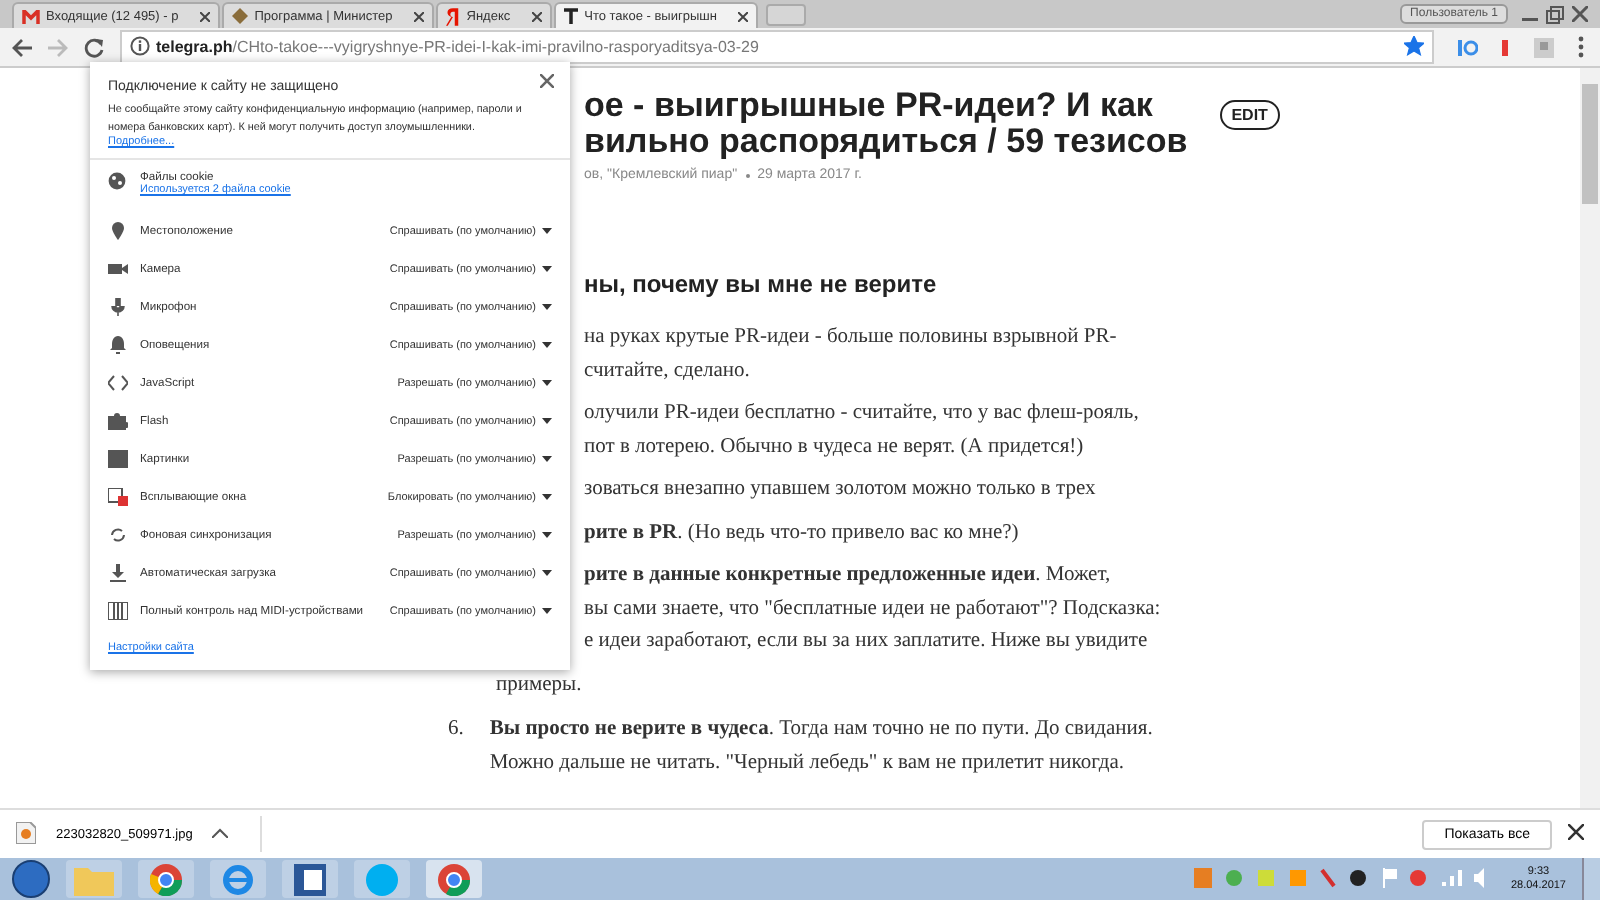 This screenshot has height=900, width=1600. I want to click on code-icon, so click(118, 383).